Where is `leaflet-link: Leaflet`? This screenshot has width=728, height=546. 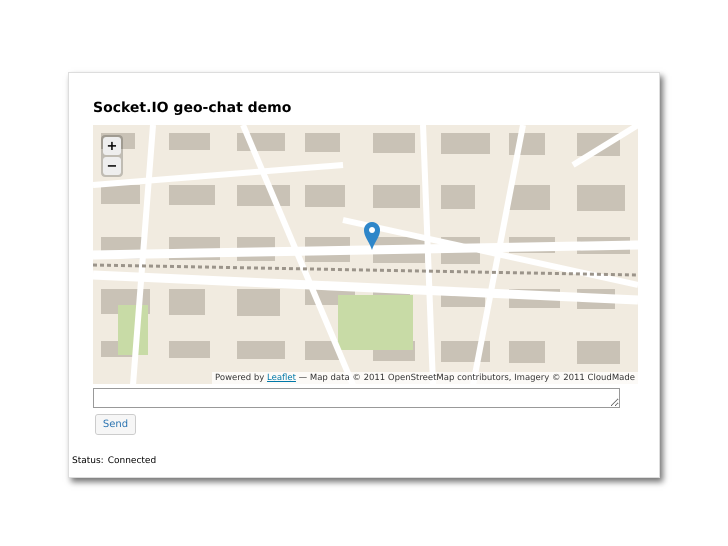 leaflet-link: Leaflet is located at coordinates (281, 378).